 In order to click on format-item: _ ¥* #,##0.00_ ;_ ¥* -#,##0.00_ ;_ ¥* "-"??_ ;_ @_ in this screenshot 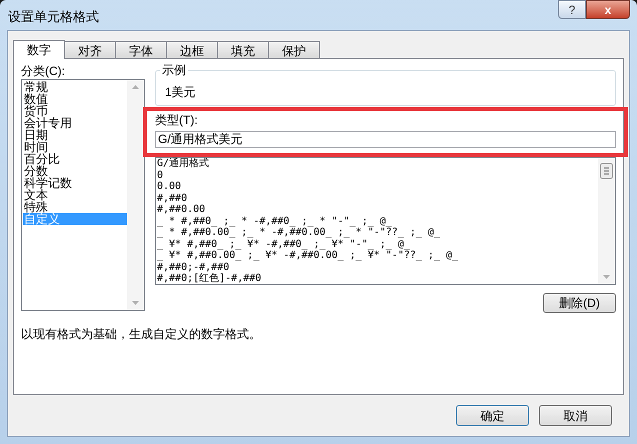, I will do `click(377, 256)`.